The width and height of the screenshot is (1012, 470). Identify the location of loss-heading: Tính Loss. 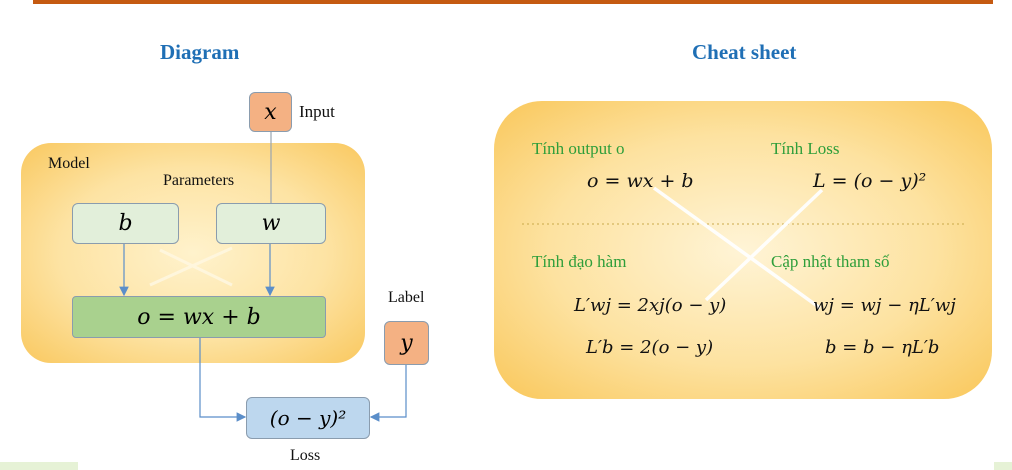
(805, 148).